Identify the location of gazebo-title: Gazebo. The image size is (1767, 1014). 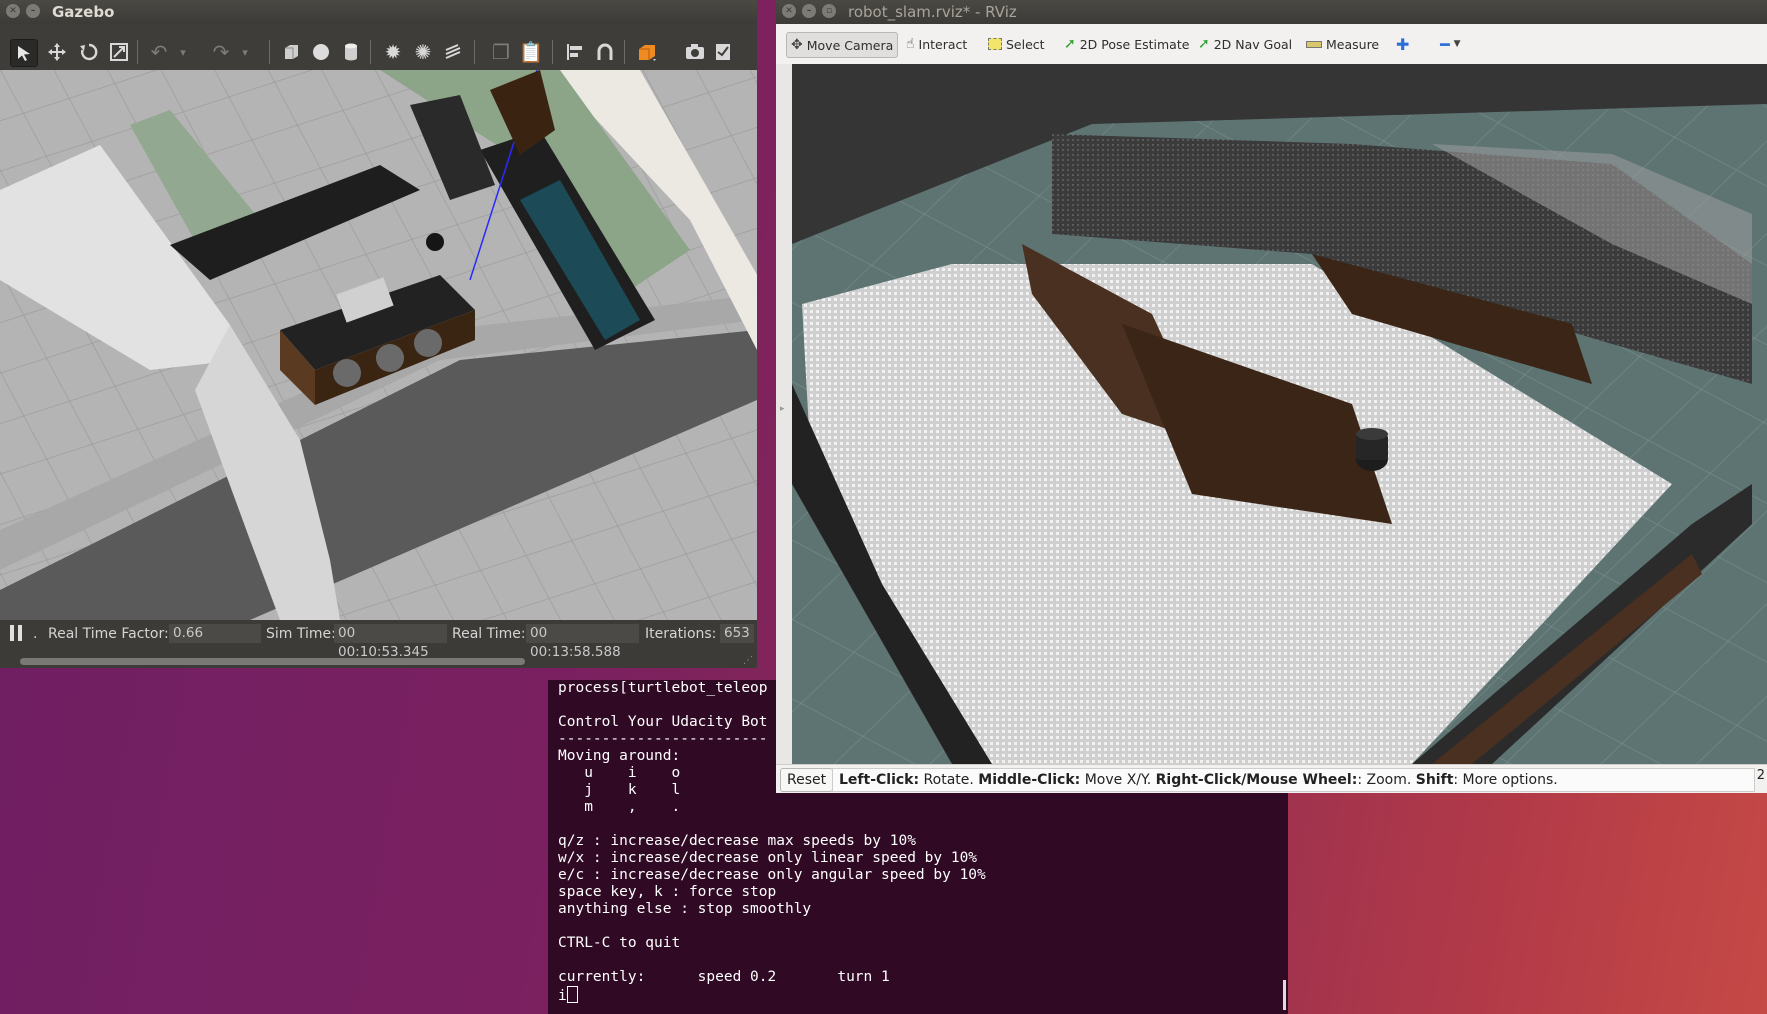
(83, 12).